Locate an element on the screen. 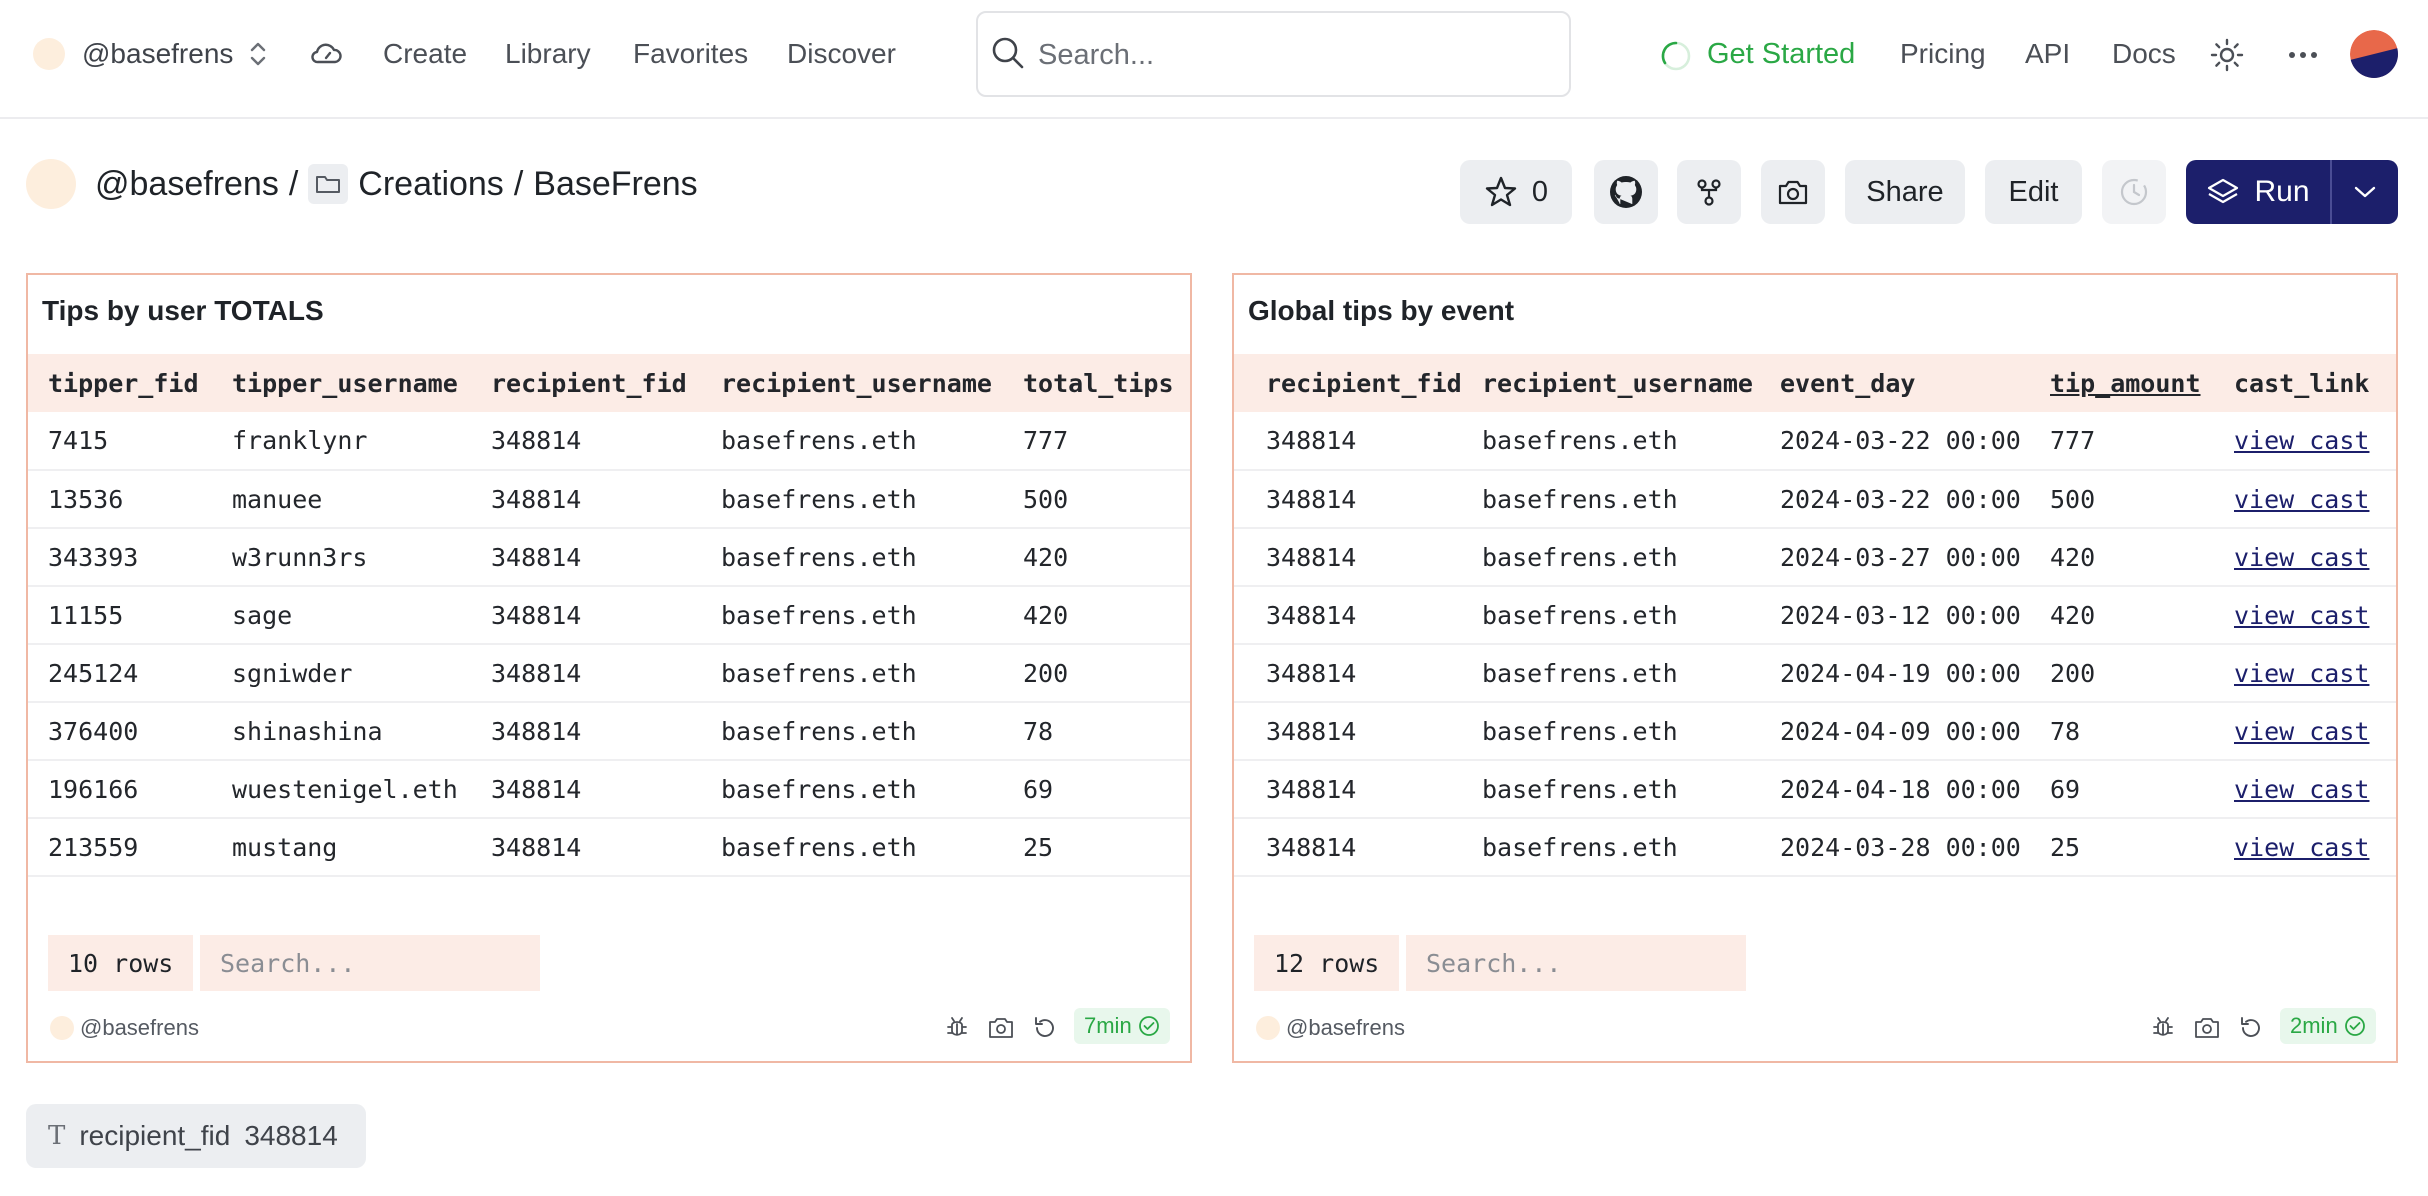 The width and height of the screenshot is (2428, 1196). progress-ring-icon is located at coordinates (1676, 56).